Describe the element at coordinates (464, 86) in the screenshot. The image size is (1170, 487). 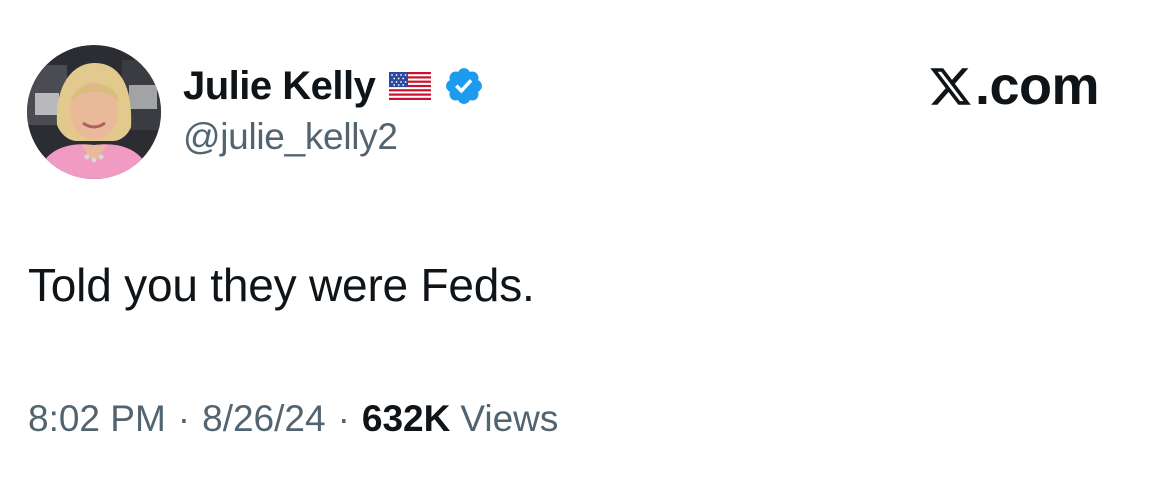
I see `verified-badge-icon` at that location.